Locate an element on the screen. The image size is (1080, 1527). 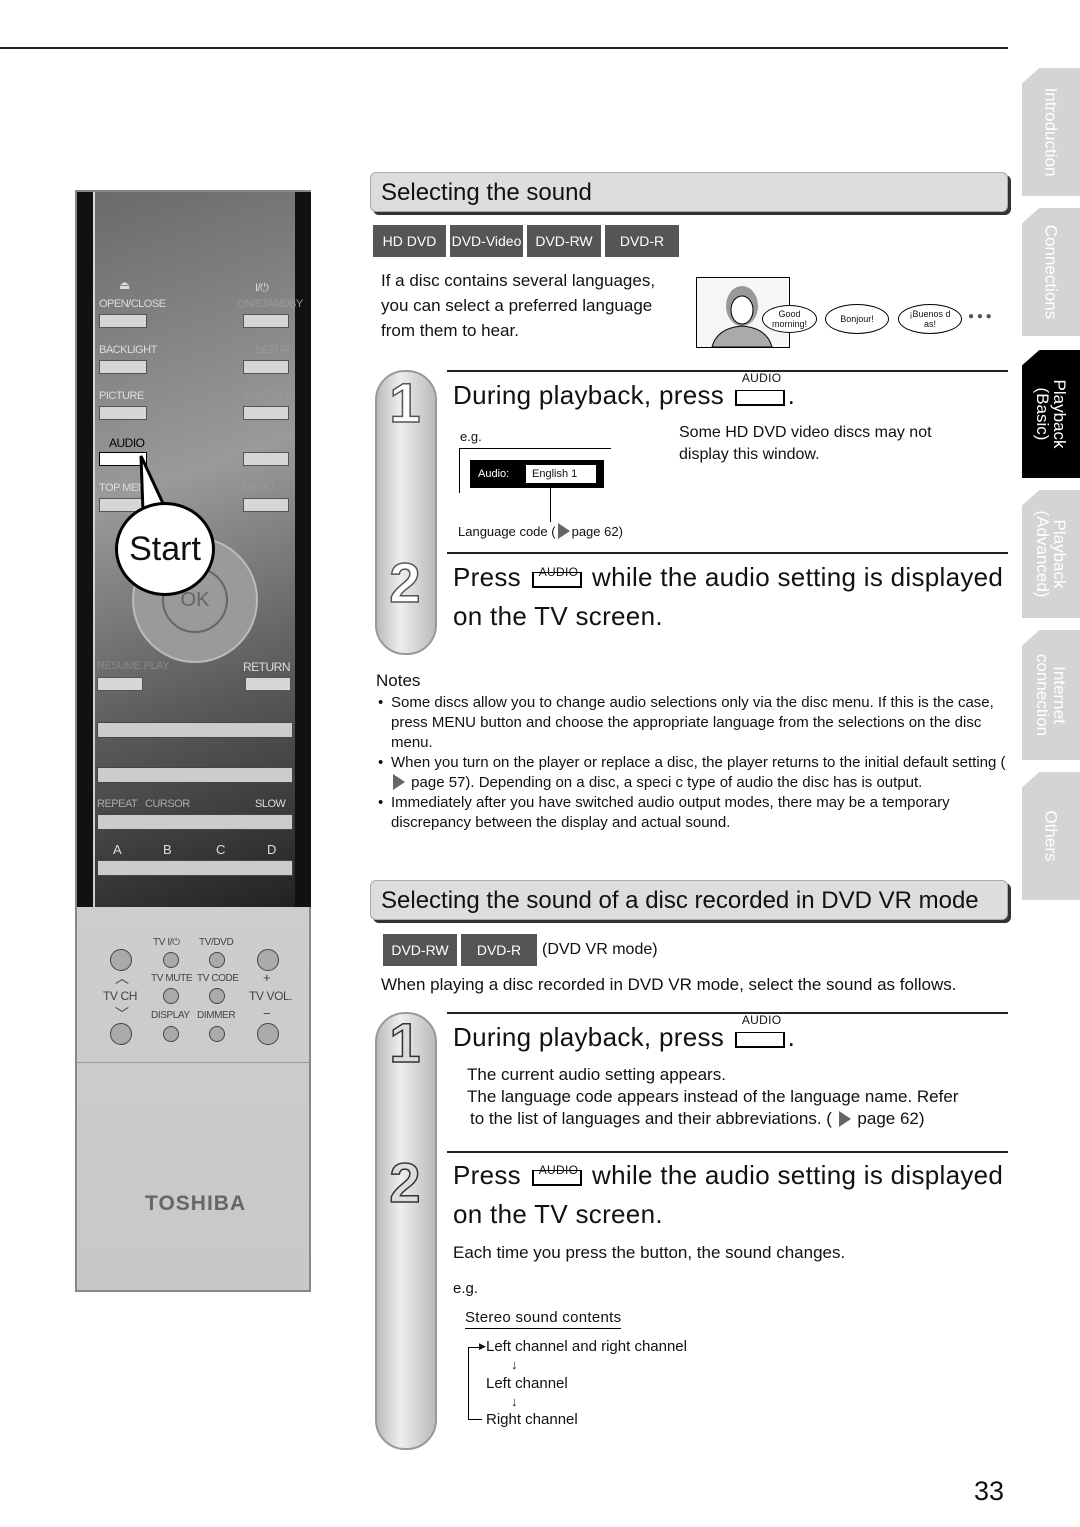
disc-badges: HD DVD DVD-Video DVD-RW DVD-R is located at coordinates (526, 241).